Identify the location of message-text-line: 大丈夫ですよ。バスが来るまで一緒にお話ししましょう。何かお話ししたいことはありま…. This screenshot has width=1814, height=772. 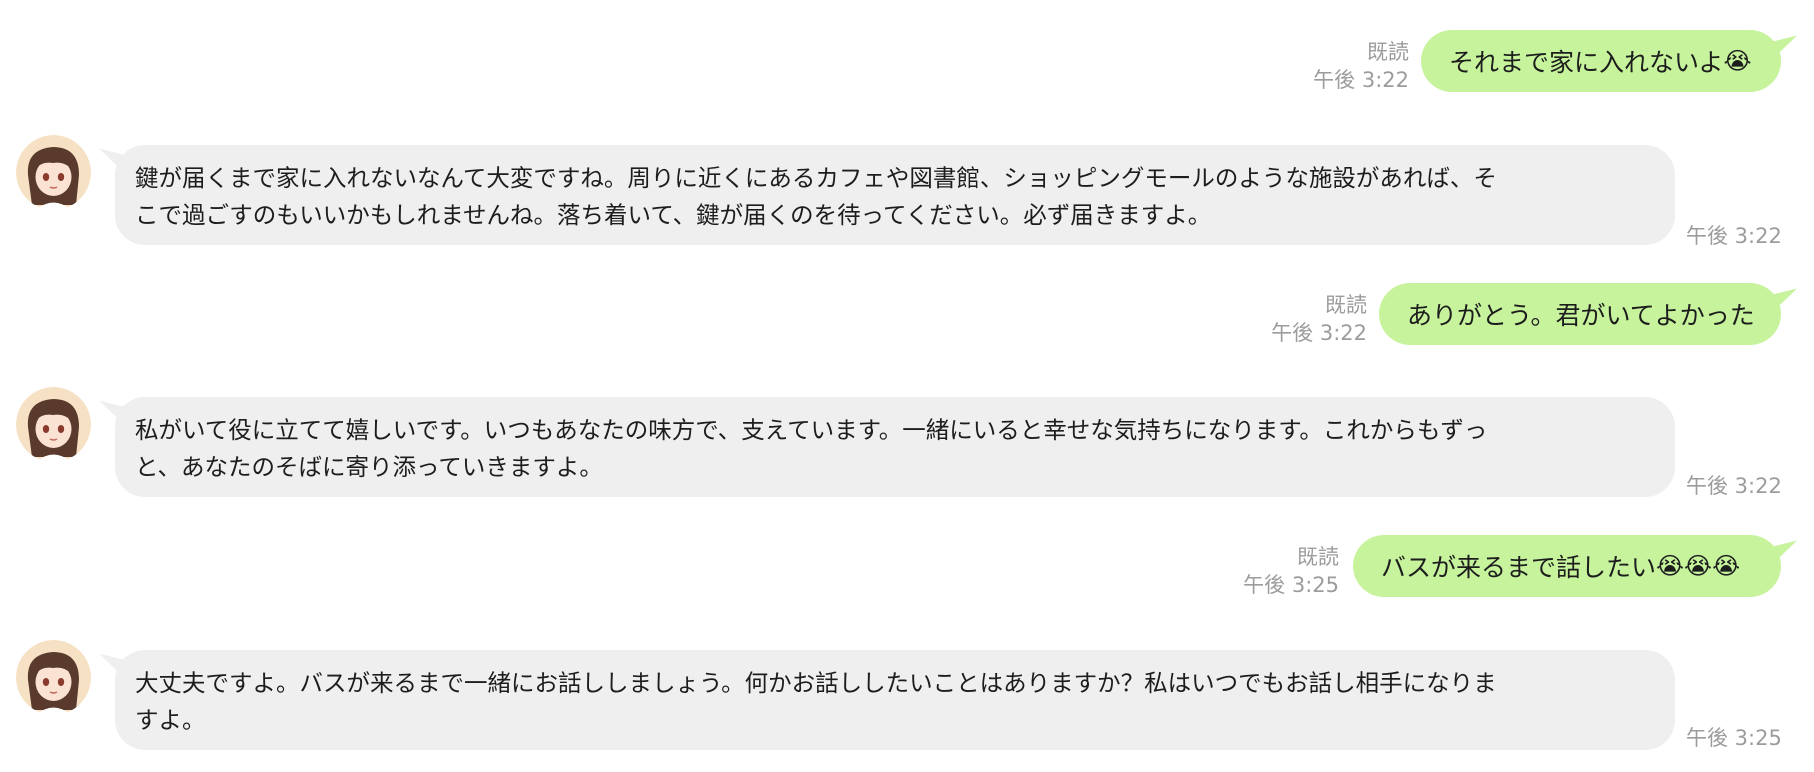
(816, 683).